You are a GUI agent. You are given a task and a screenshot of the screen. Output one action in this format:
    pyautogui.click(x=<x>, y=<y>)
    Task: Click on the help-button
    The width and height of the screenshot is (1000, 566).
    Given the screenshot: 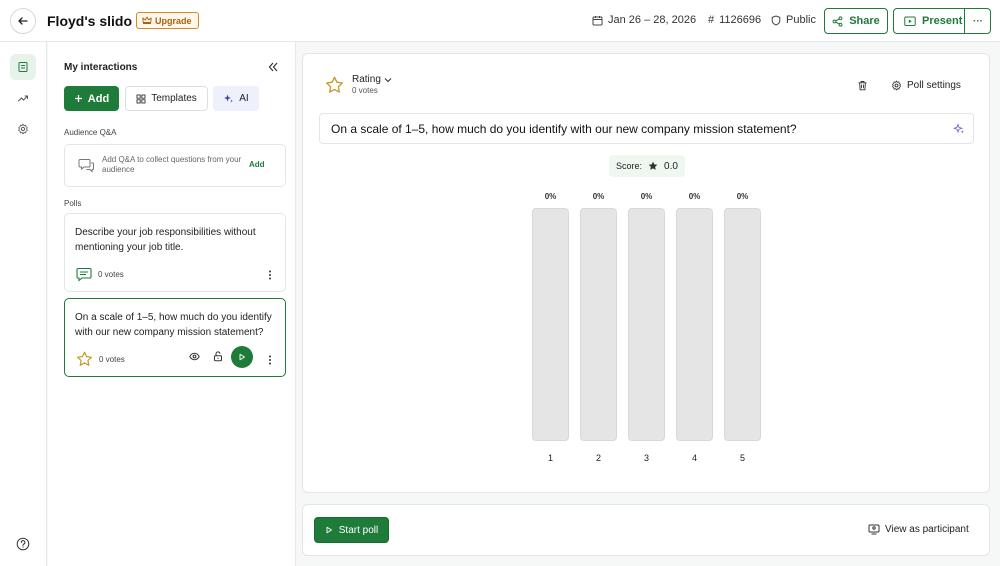 What is the action you would take?
    pyautogui.click(x=23, y=544)
    